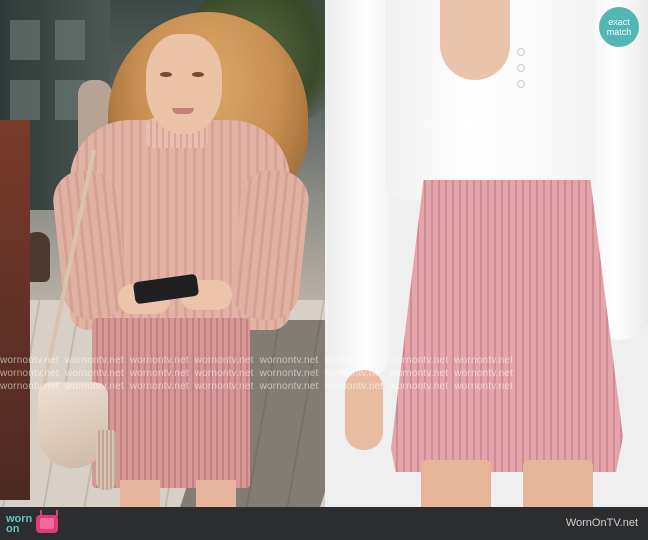 The height and width of the screenshot is (540, 648). I want to click on neckline, so click(475, 40).